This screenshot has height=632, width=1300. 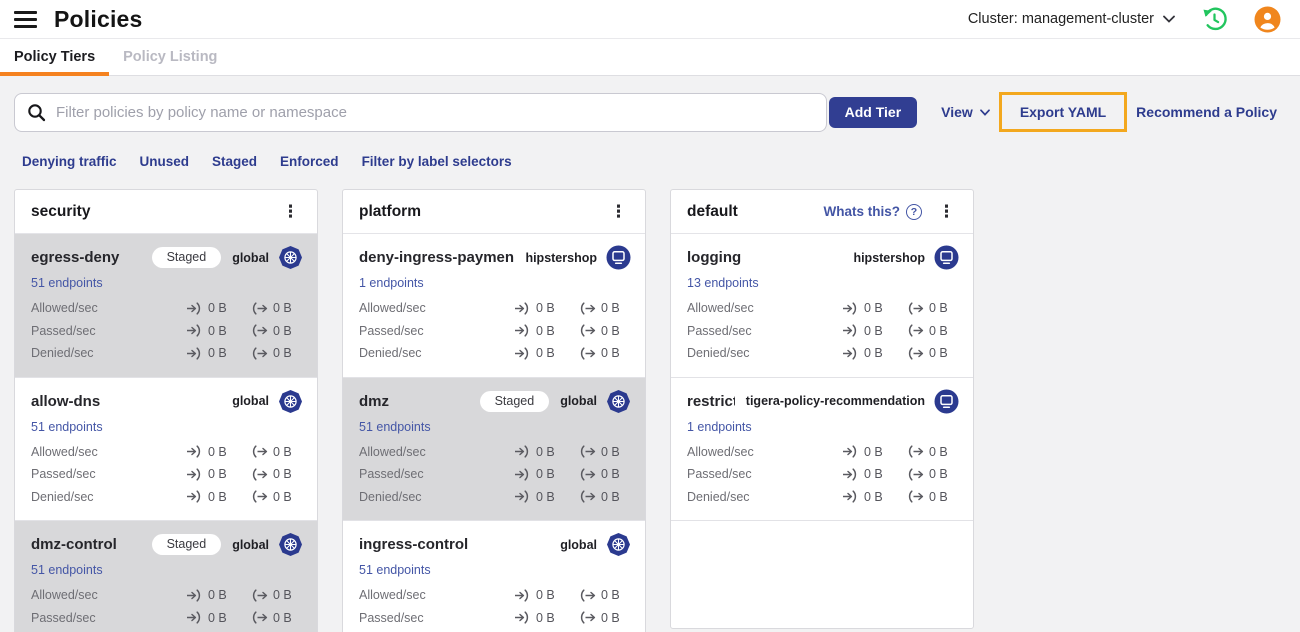 What do you see at coordinates (723, 283) in the screenshot?
I see `endpoints-link: 13 endpoints` at bounding box center [723, 283].